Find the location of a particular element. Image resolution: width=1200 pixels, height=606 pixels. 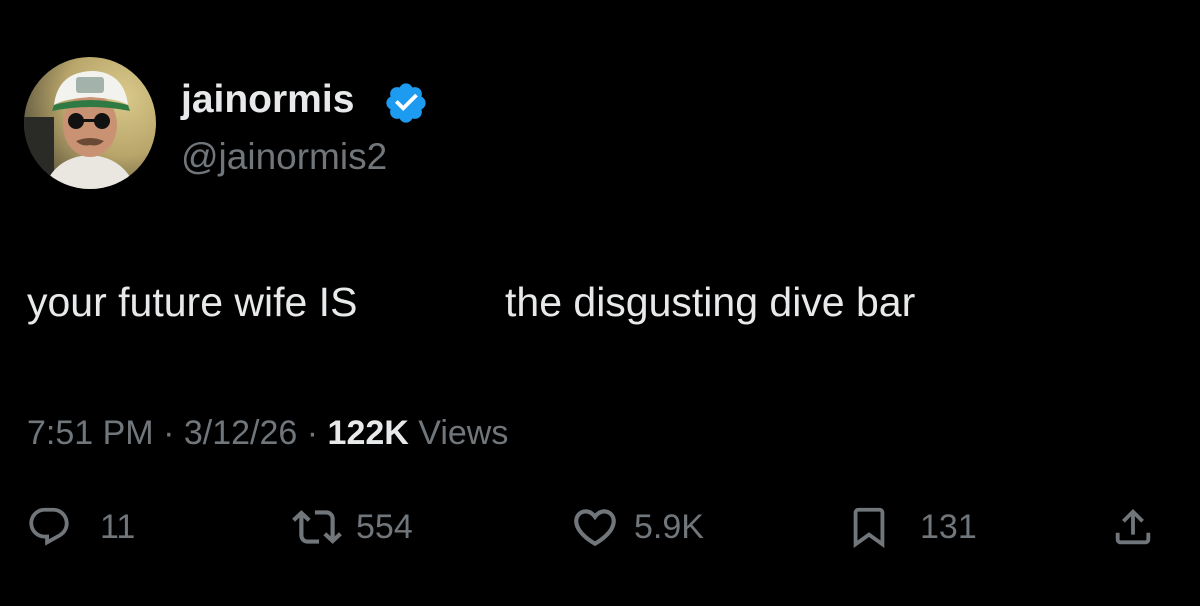

avatar-photo-icon is located at coordinates (90, 123).